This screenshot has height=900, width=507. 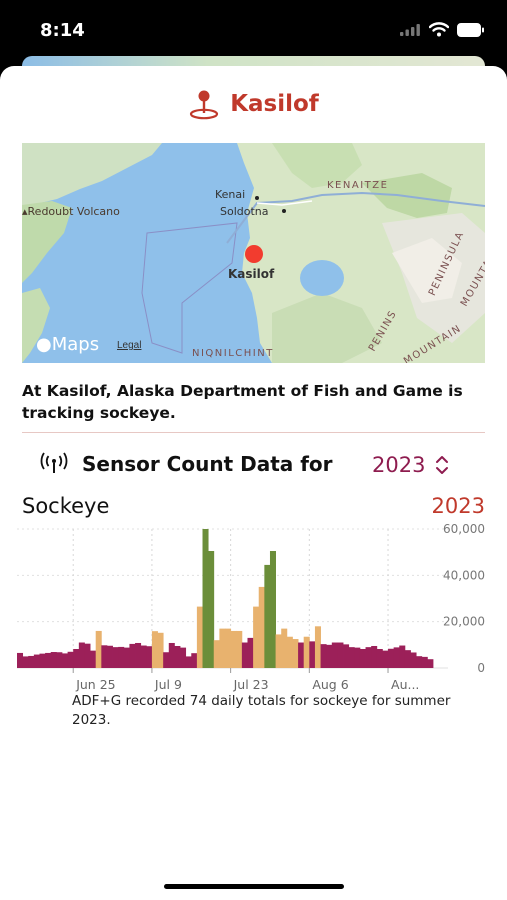 What do you see at coordinates (168, 684) in the screenshot?
I see `x-tick-label: Jul 9` at bounding box center [168, 684].